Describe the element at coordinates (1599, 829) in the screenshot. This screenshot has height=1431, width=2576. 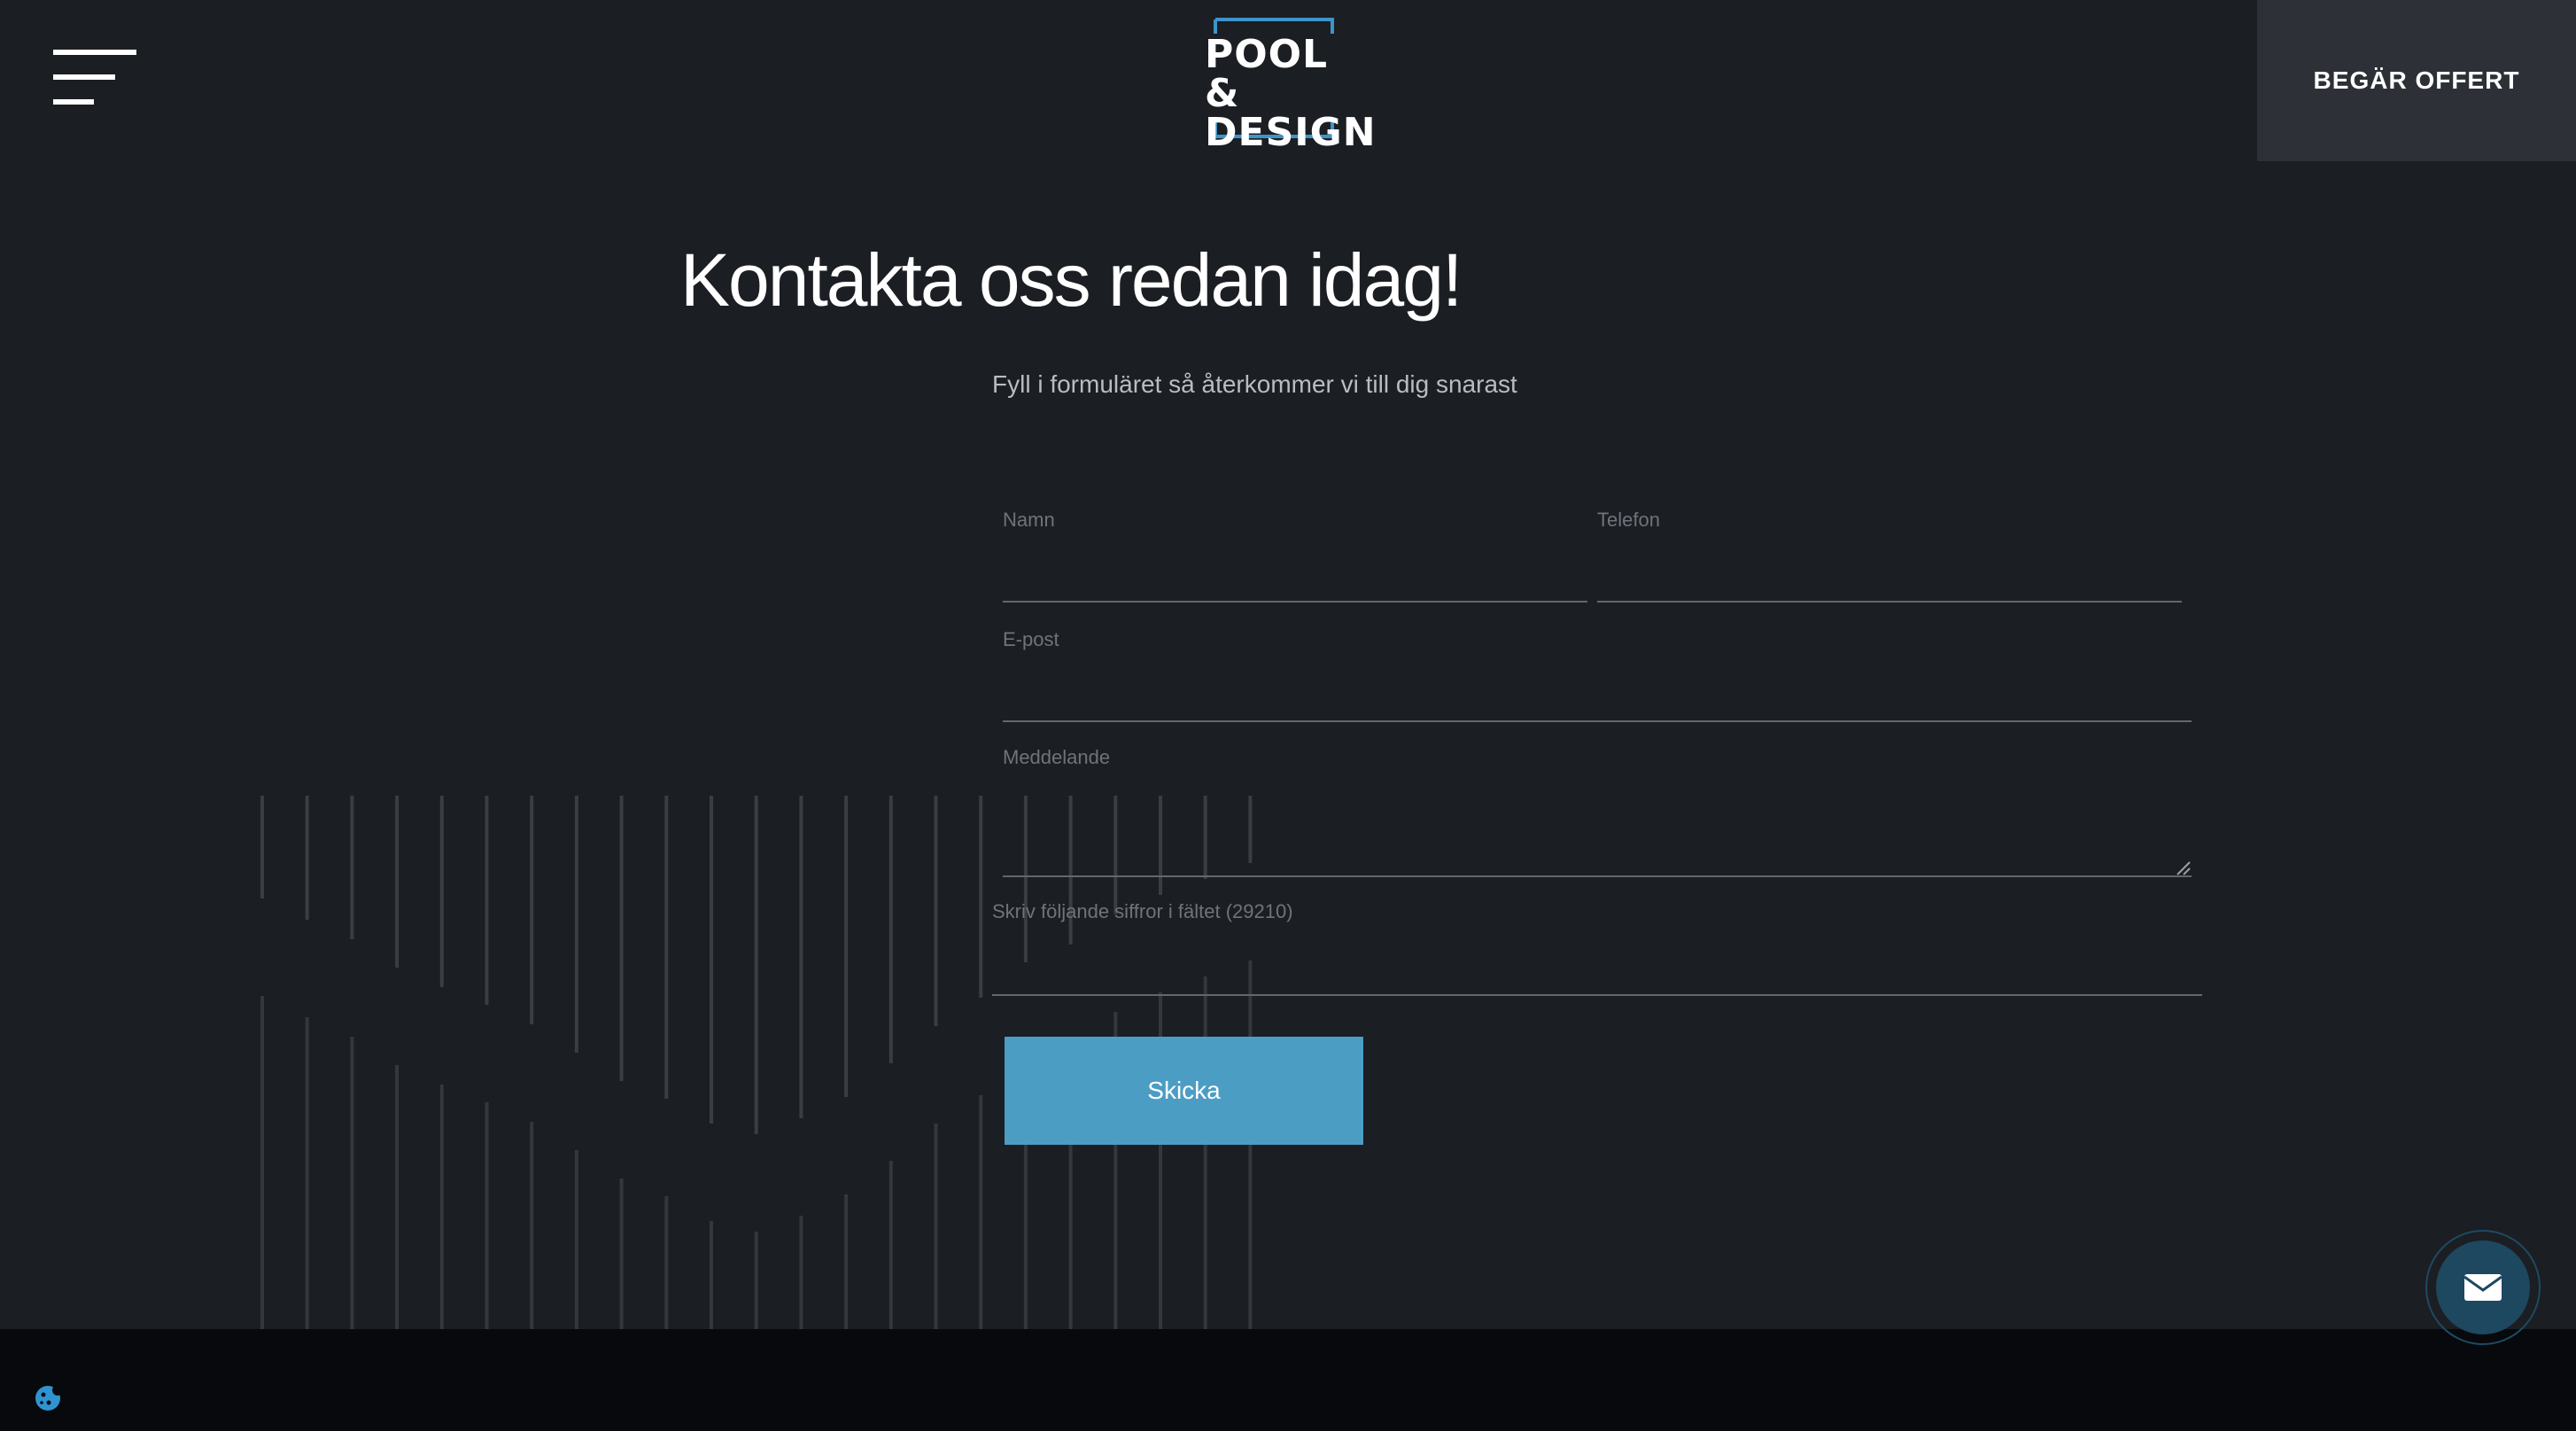
I see `message-textarea` at that location.